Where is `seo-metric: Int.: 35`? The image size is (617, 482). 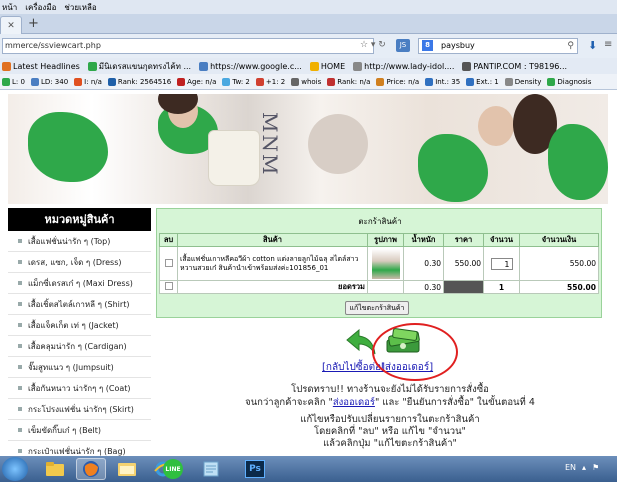 seo-metric: Int.: 35 is located at coordinates (442, 81).